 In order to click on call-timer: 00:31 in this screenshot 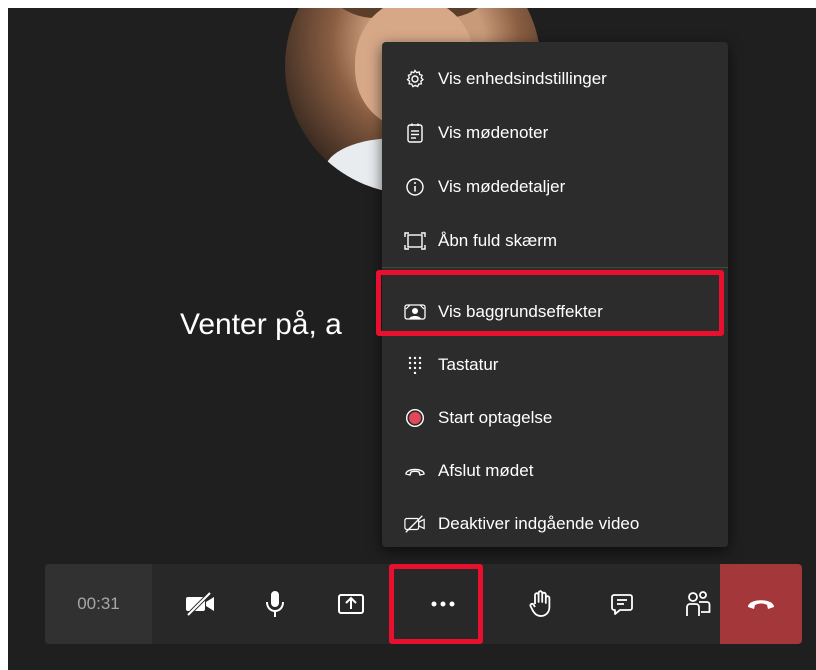, I will do `click(98, 604)`.